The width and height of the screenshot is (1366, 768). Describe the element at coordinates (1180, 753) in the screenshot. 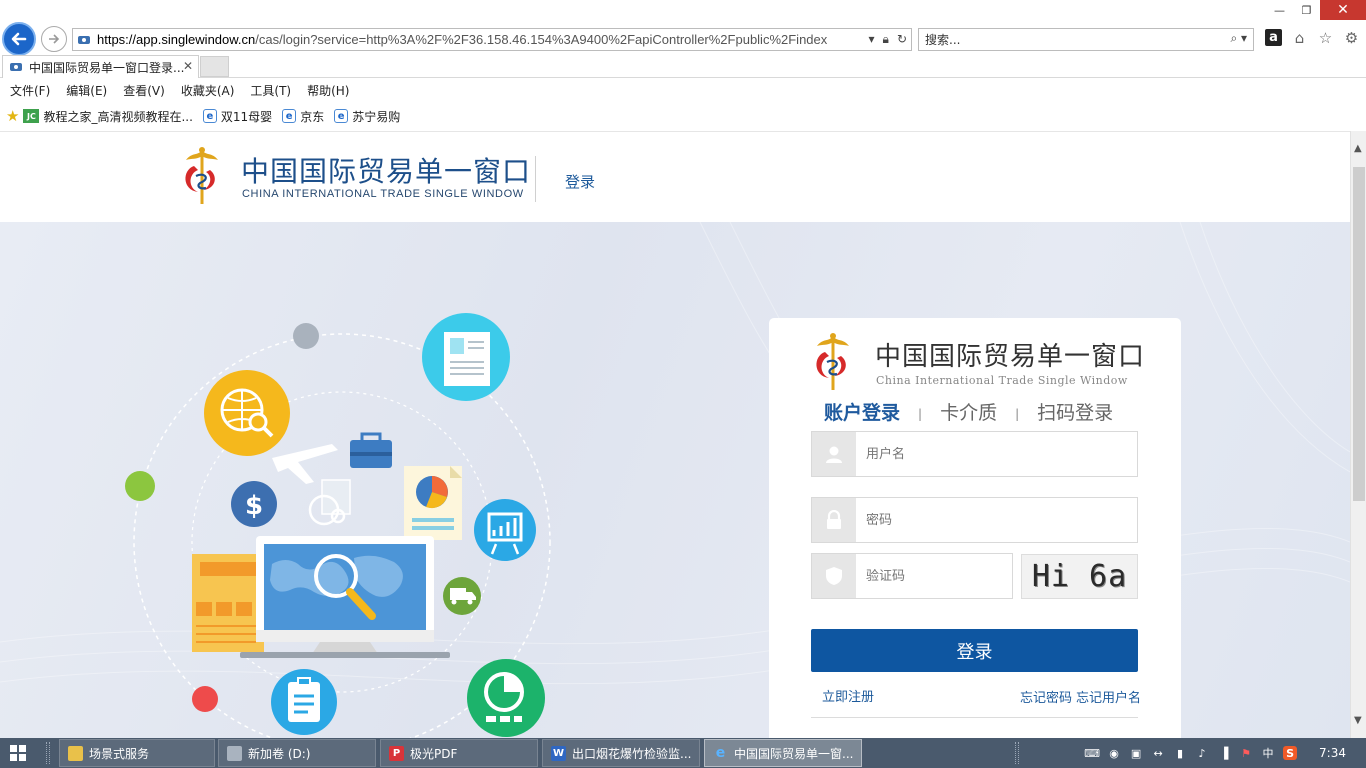

I see `battery-icon: ▮` at that location.